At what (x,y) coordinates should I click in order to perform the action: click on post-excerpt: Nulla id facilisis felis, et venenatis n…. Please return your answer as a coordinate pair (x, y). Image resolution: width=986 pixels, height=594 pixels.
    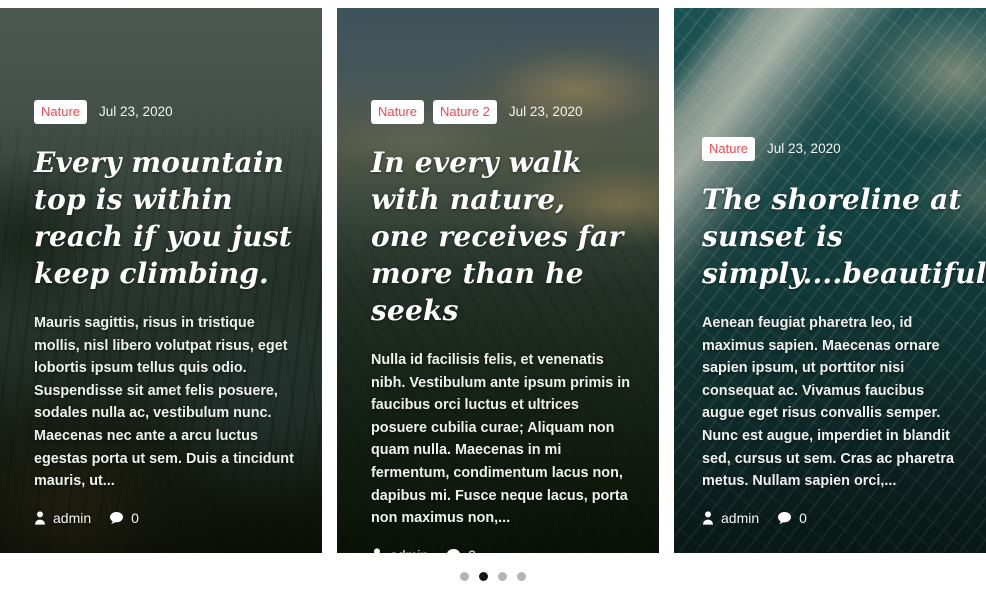
    Looking at the image, I should click on (501, 439).